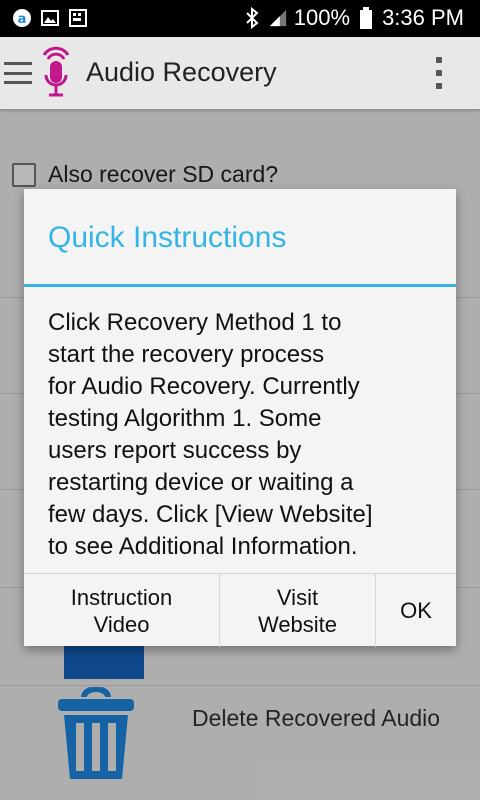 The height and width of the screenshot is (800, 480). What do you see at coordinates (297, 624) in the screenshot?
I see `button-label-line: Website` at bounding box center [297, 624].